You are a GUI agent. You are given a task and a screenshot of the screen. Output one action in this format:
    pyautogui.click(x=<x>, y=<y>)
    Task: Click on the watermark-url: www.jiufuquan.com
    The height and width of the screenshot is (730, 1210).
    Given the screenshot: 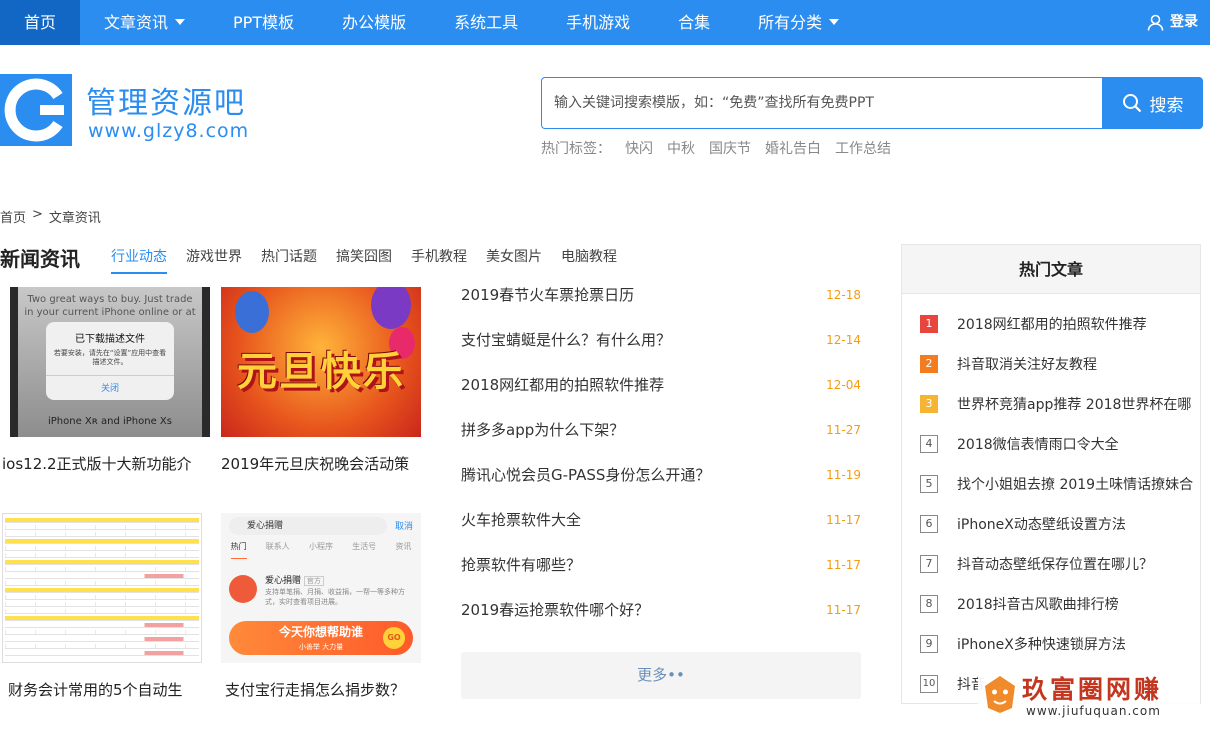 What is the action you would take?
    pyautogui.click(x=1093, y=711)
    